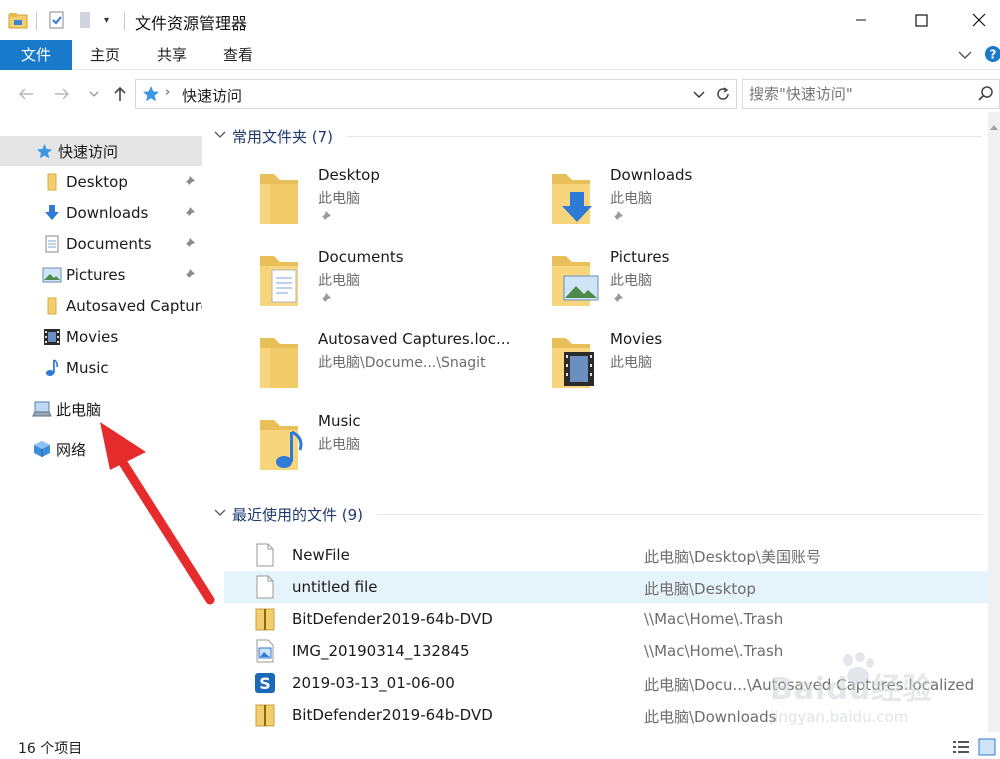 This screenshot has height=759, width=1000. I want to click on forward-button, so click(62, 94).